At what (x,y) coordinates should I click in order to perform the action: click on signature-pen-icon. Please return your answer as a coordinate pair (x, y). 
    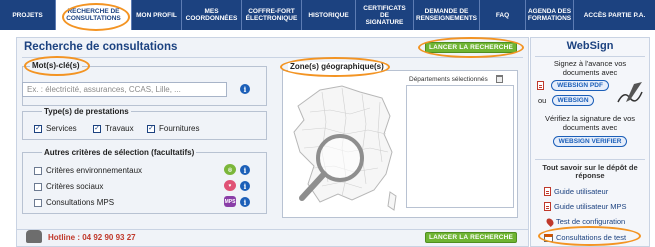
    Looking at the image, I should click on (630, 92).